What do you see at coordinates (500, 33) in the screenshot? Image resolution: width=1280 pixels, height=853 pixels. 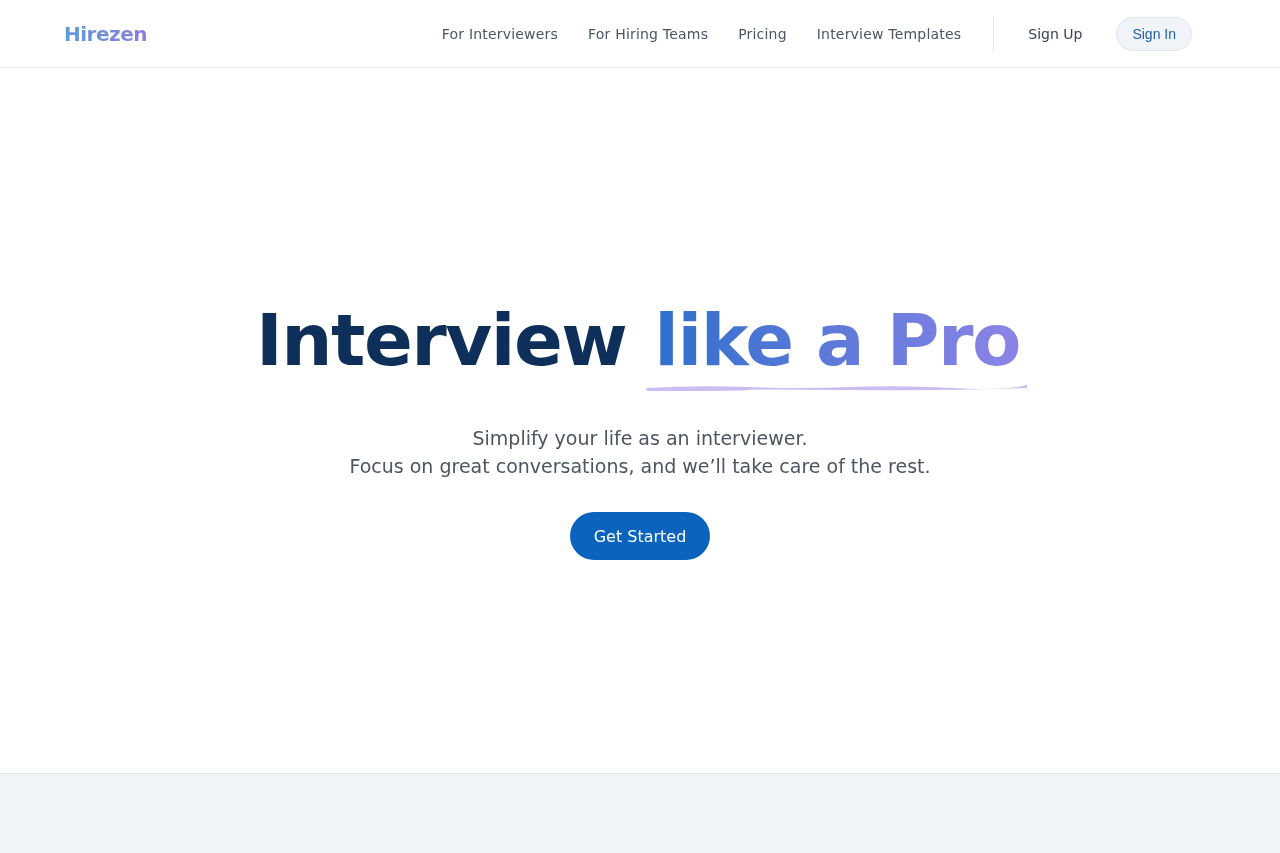 I see `nav-link: For Interviewers` at bounding box center [500, 33].